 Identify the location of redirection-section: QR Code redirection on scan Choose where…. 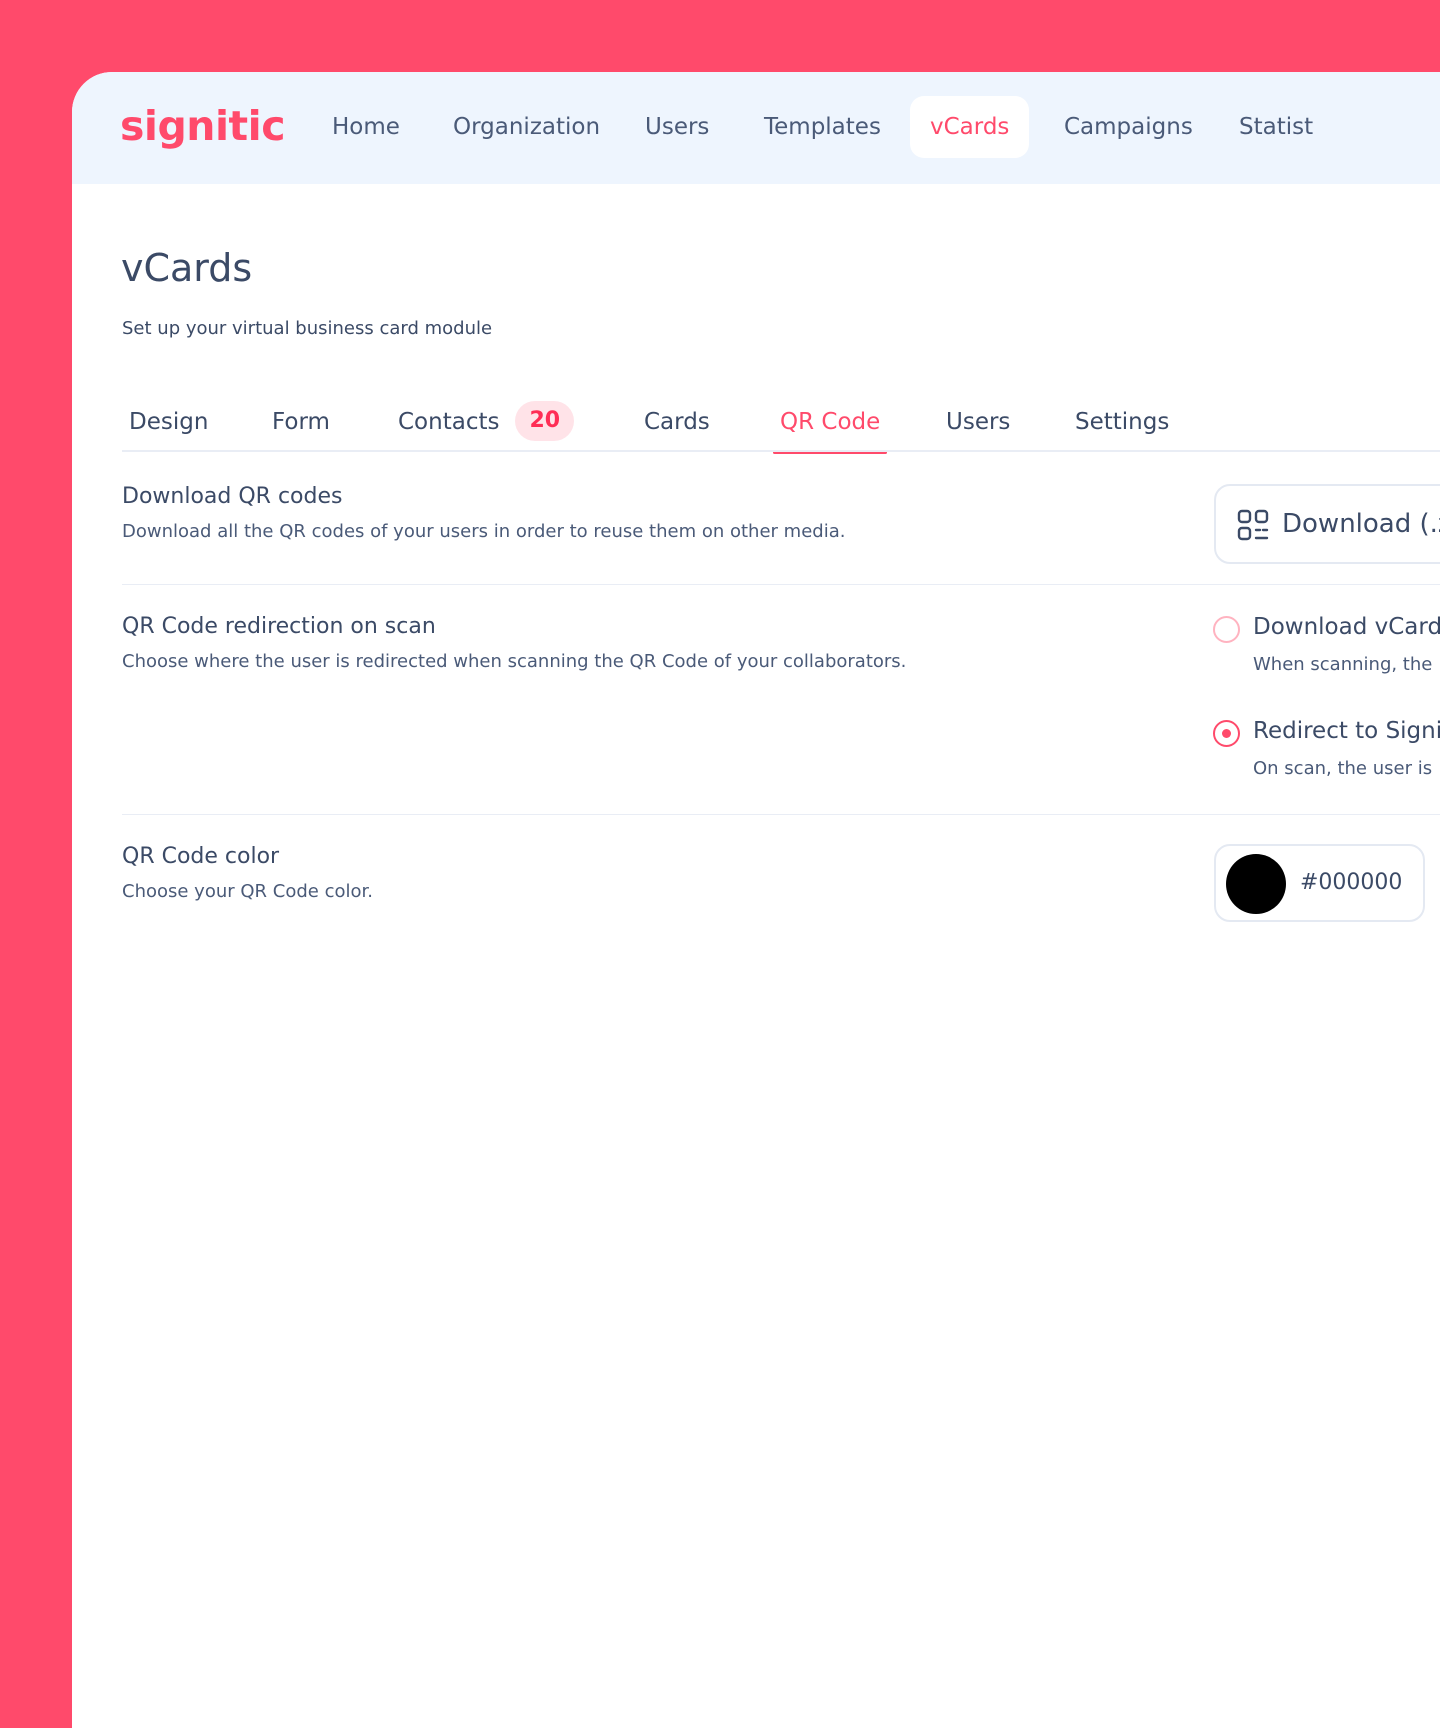
(781, 643).